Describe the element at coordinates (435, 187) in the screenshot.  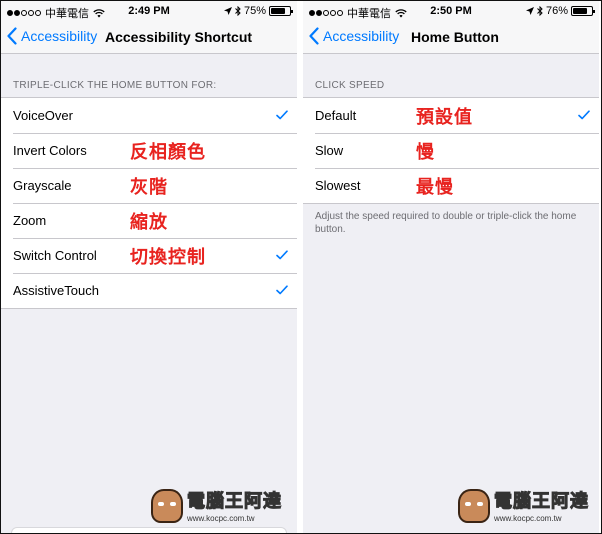
I see `chinese-annotation: 最慢` at that location.